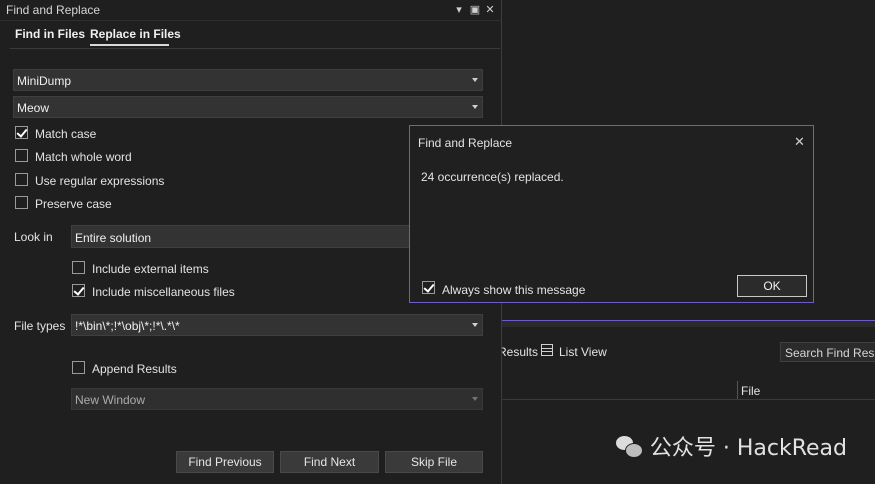 Image resolution: width=875 pixels, height=484 pixels. What do you see at coordinates (329, 462) in the screenshot?
I see `find-next-button: Find Next` at bounding box center [329, 462].